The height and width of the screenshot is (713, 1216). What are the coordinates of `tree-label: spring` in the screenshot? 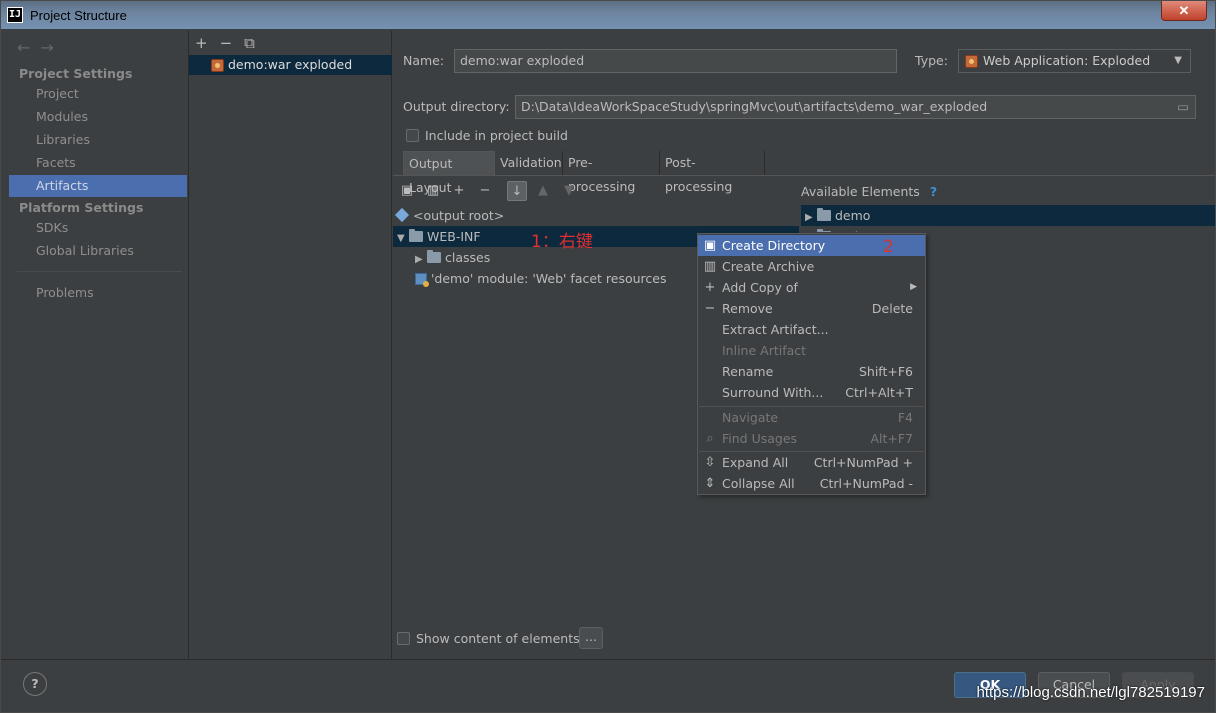 It's located at (854, 230).